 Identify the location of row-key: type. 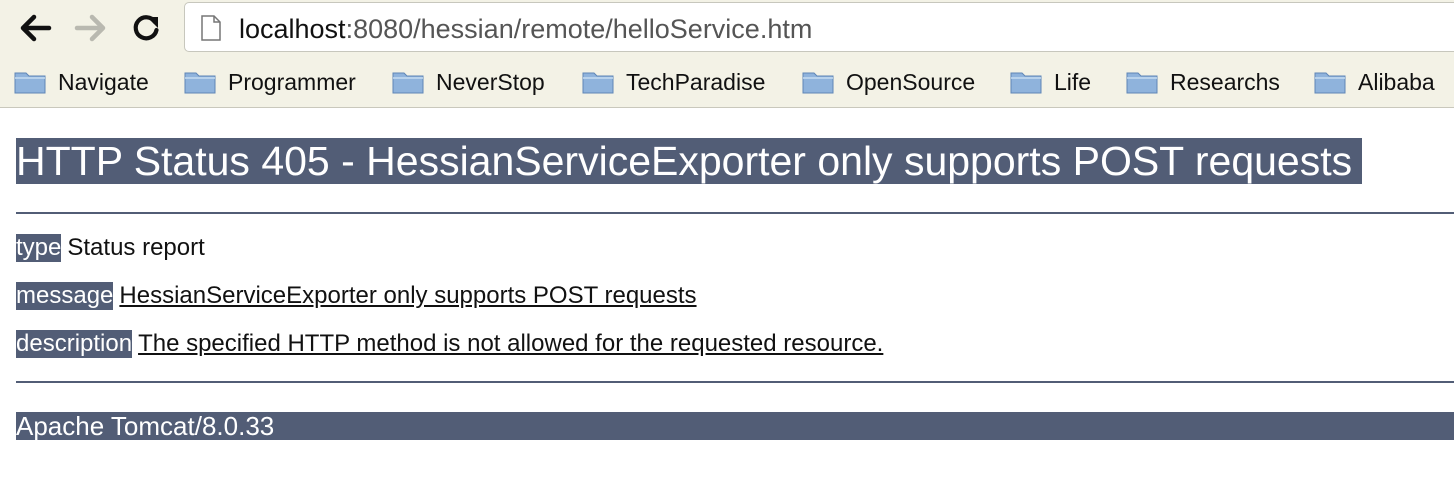
(39, 248).